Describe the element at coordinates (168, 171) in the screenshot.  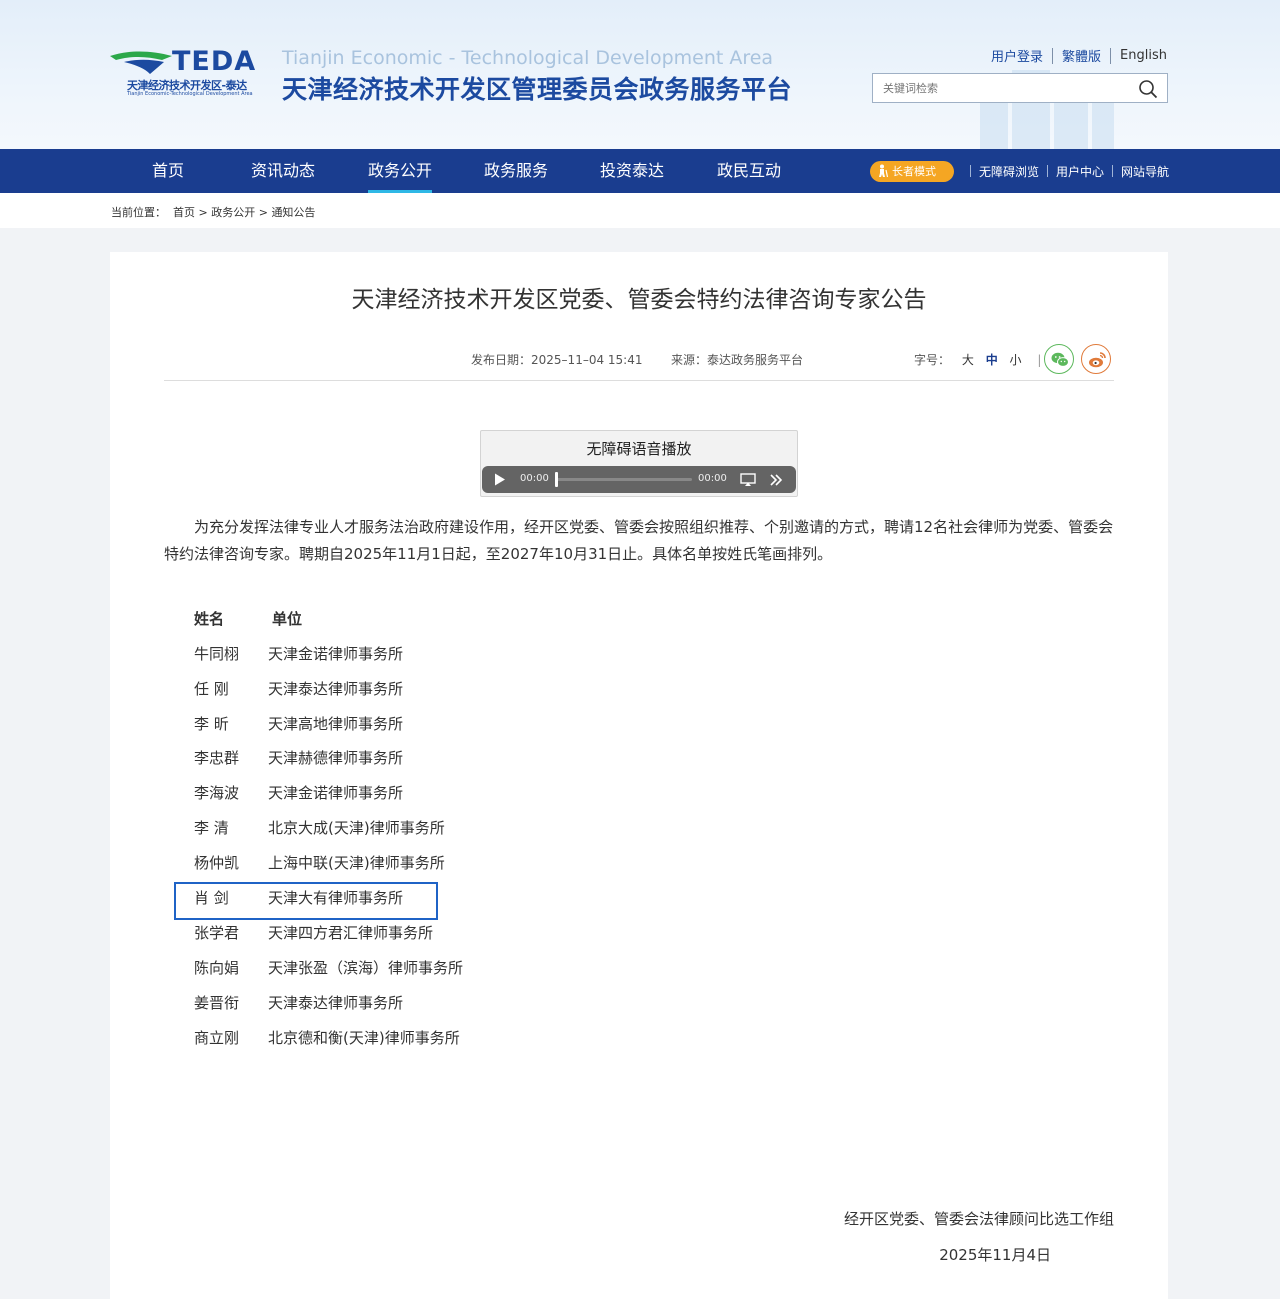
I see `nav-home: 首页` at that location.